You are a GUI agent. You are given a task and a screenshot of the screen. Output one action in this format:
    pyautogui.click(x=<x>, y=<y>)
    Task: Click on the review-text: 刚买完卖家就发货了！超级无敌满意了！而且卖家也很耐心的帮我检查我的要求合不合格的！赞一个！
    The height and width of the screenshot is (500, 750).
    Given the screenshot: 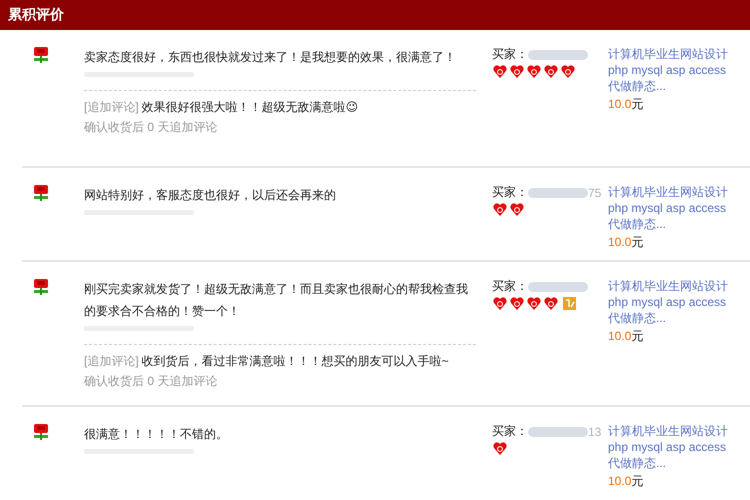 What is the action you would take?
    pyautogui.click(x=276, y=300)
    